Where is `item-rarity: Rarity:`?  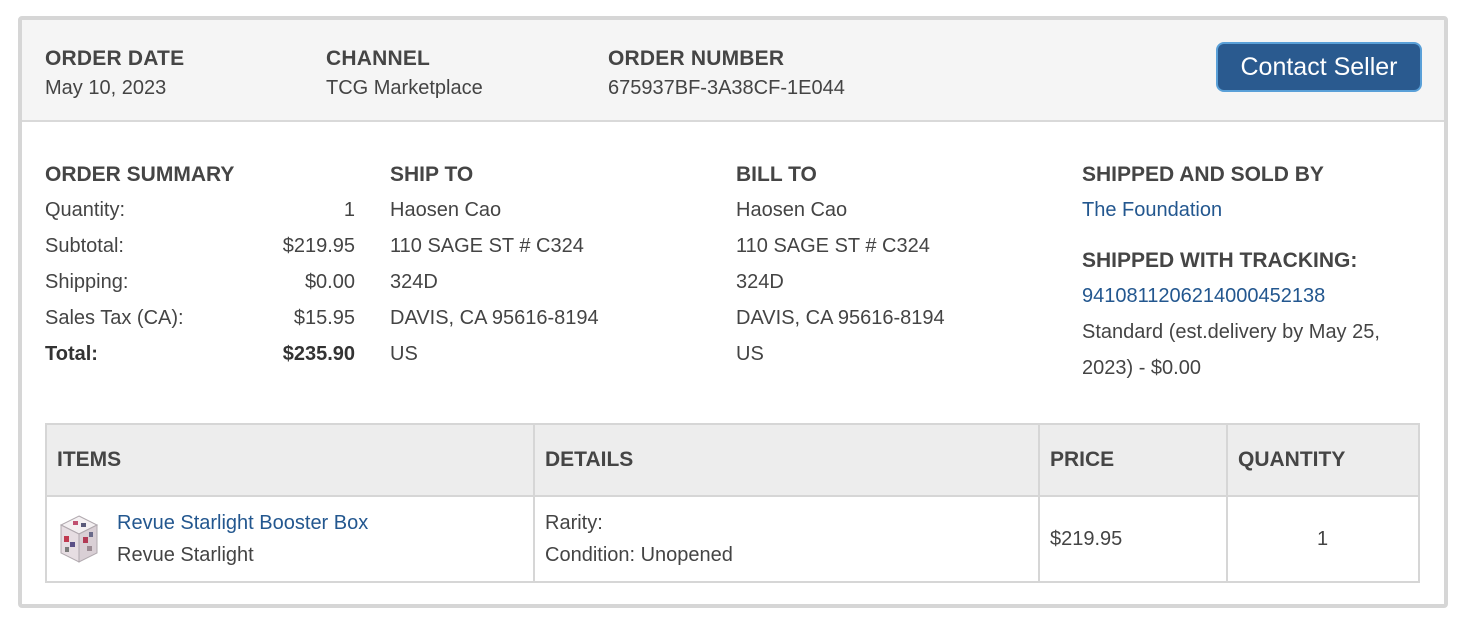 item-rarity: Rarity: is located at coordinates (574, 523).